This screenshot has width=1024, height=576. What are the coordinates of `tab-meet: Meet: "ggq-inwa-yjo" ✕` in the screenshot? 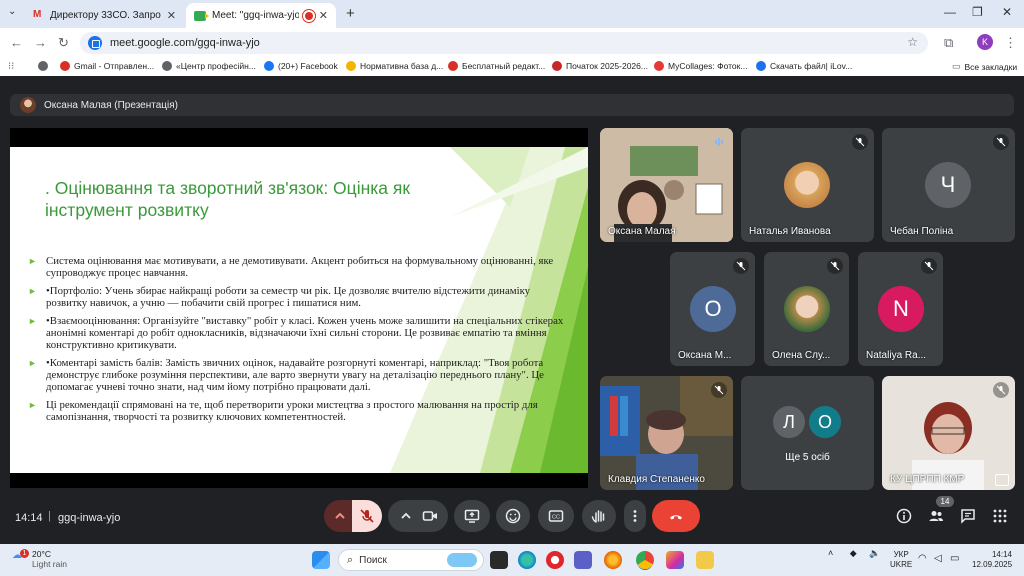 It's located at (261, 15).